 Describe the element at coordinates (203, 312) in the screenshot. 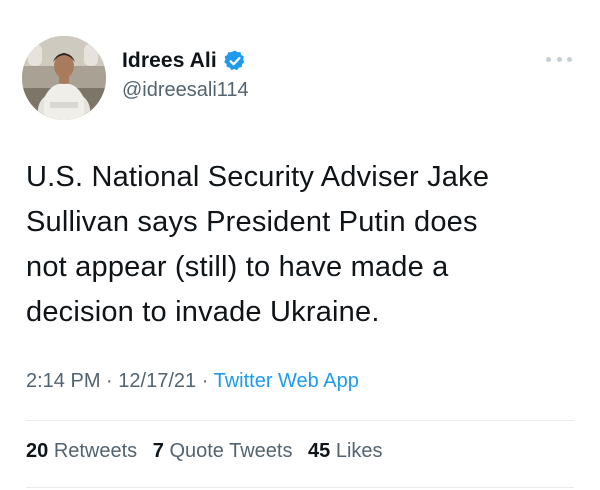

I see `tweet-text-line: decision to invade Ukraine.` at that location.